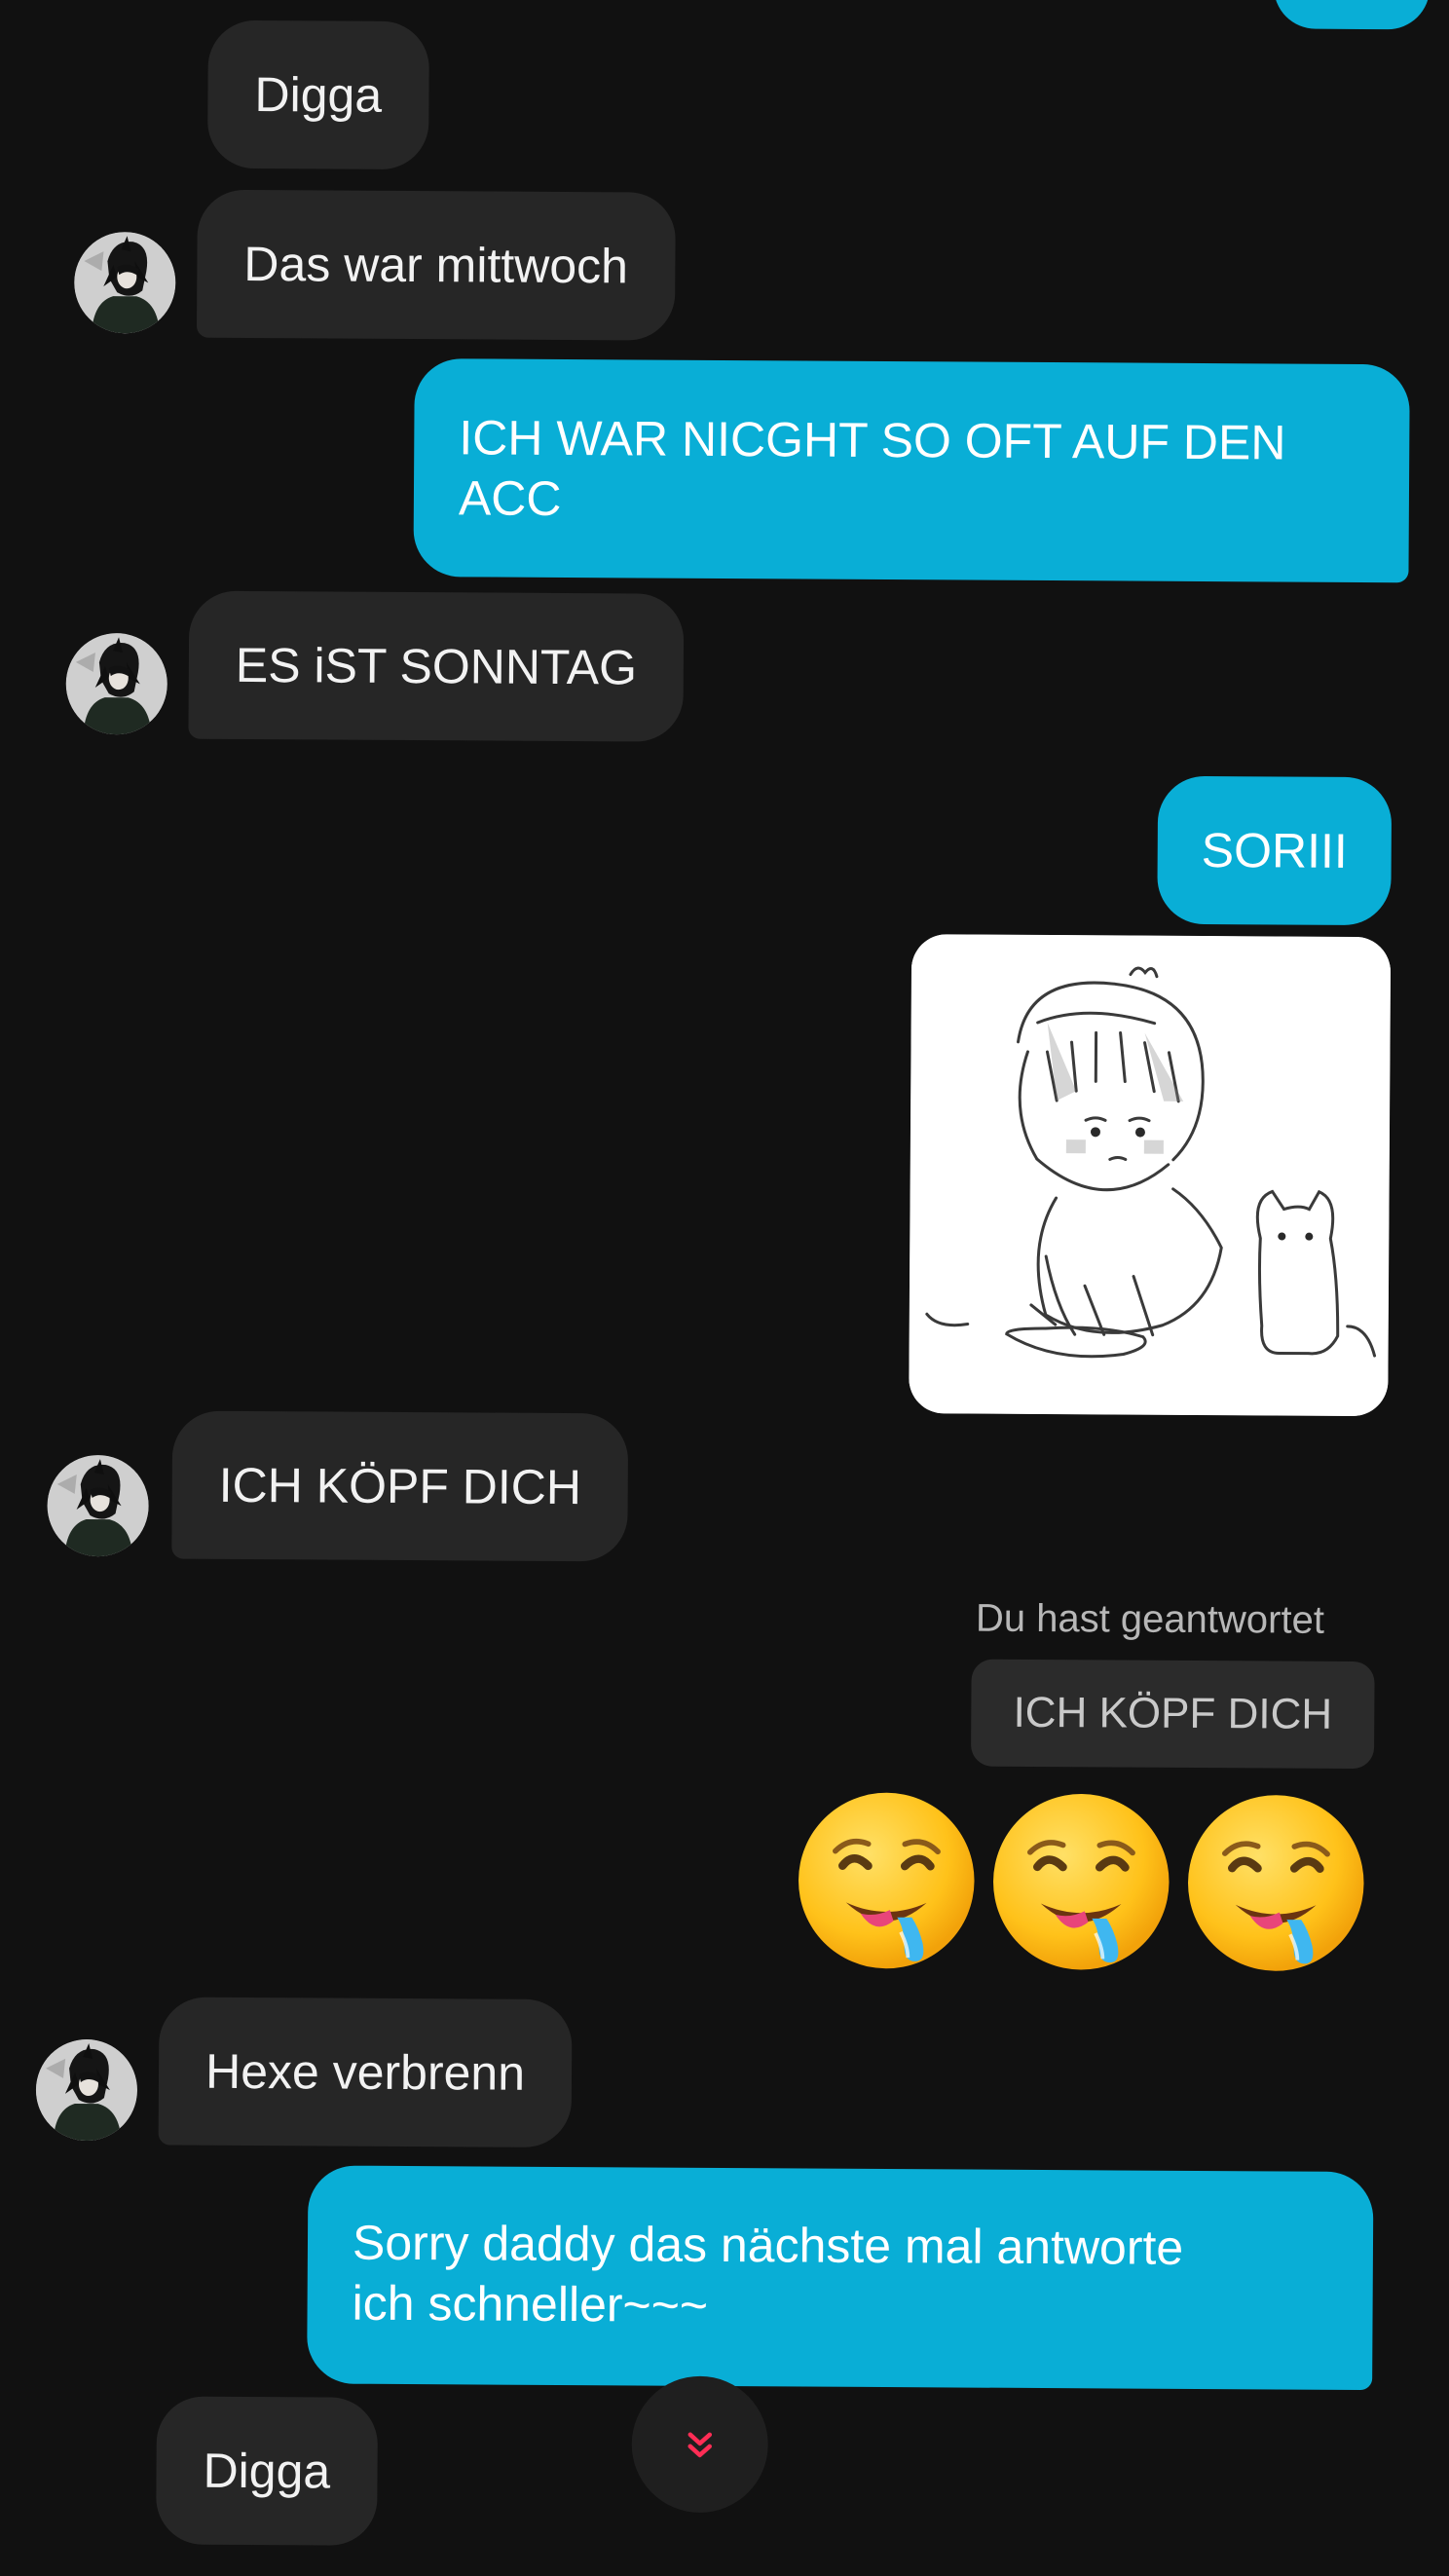 This screenshot has height=2576, width=1449. I want to click on previous-outgoing-bubble, so click(1351, 15).